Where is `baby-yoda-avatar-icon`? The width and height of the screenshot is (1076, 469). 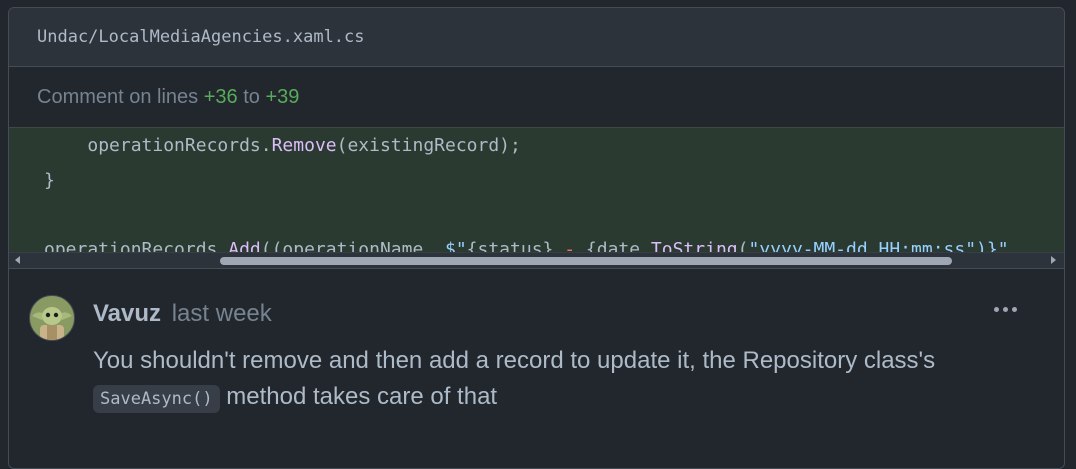
baby-yoda-avatar-icon is located at coordinates (52, 318).